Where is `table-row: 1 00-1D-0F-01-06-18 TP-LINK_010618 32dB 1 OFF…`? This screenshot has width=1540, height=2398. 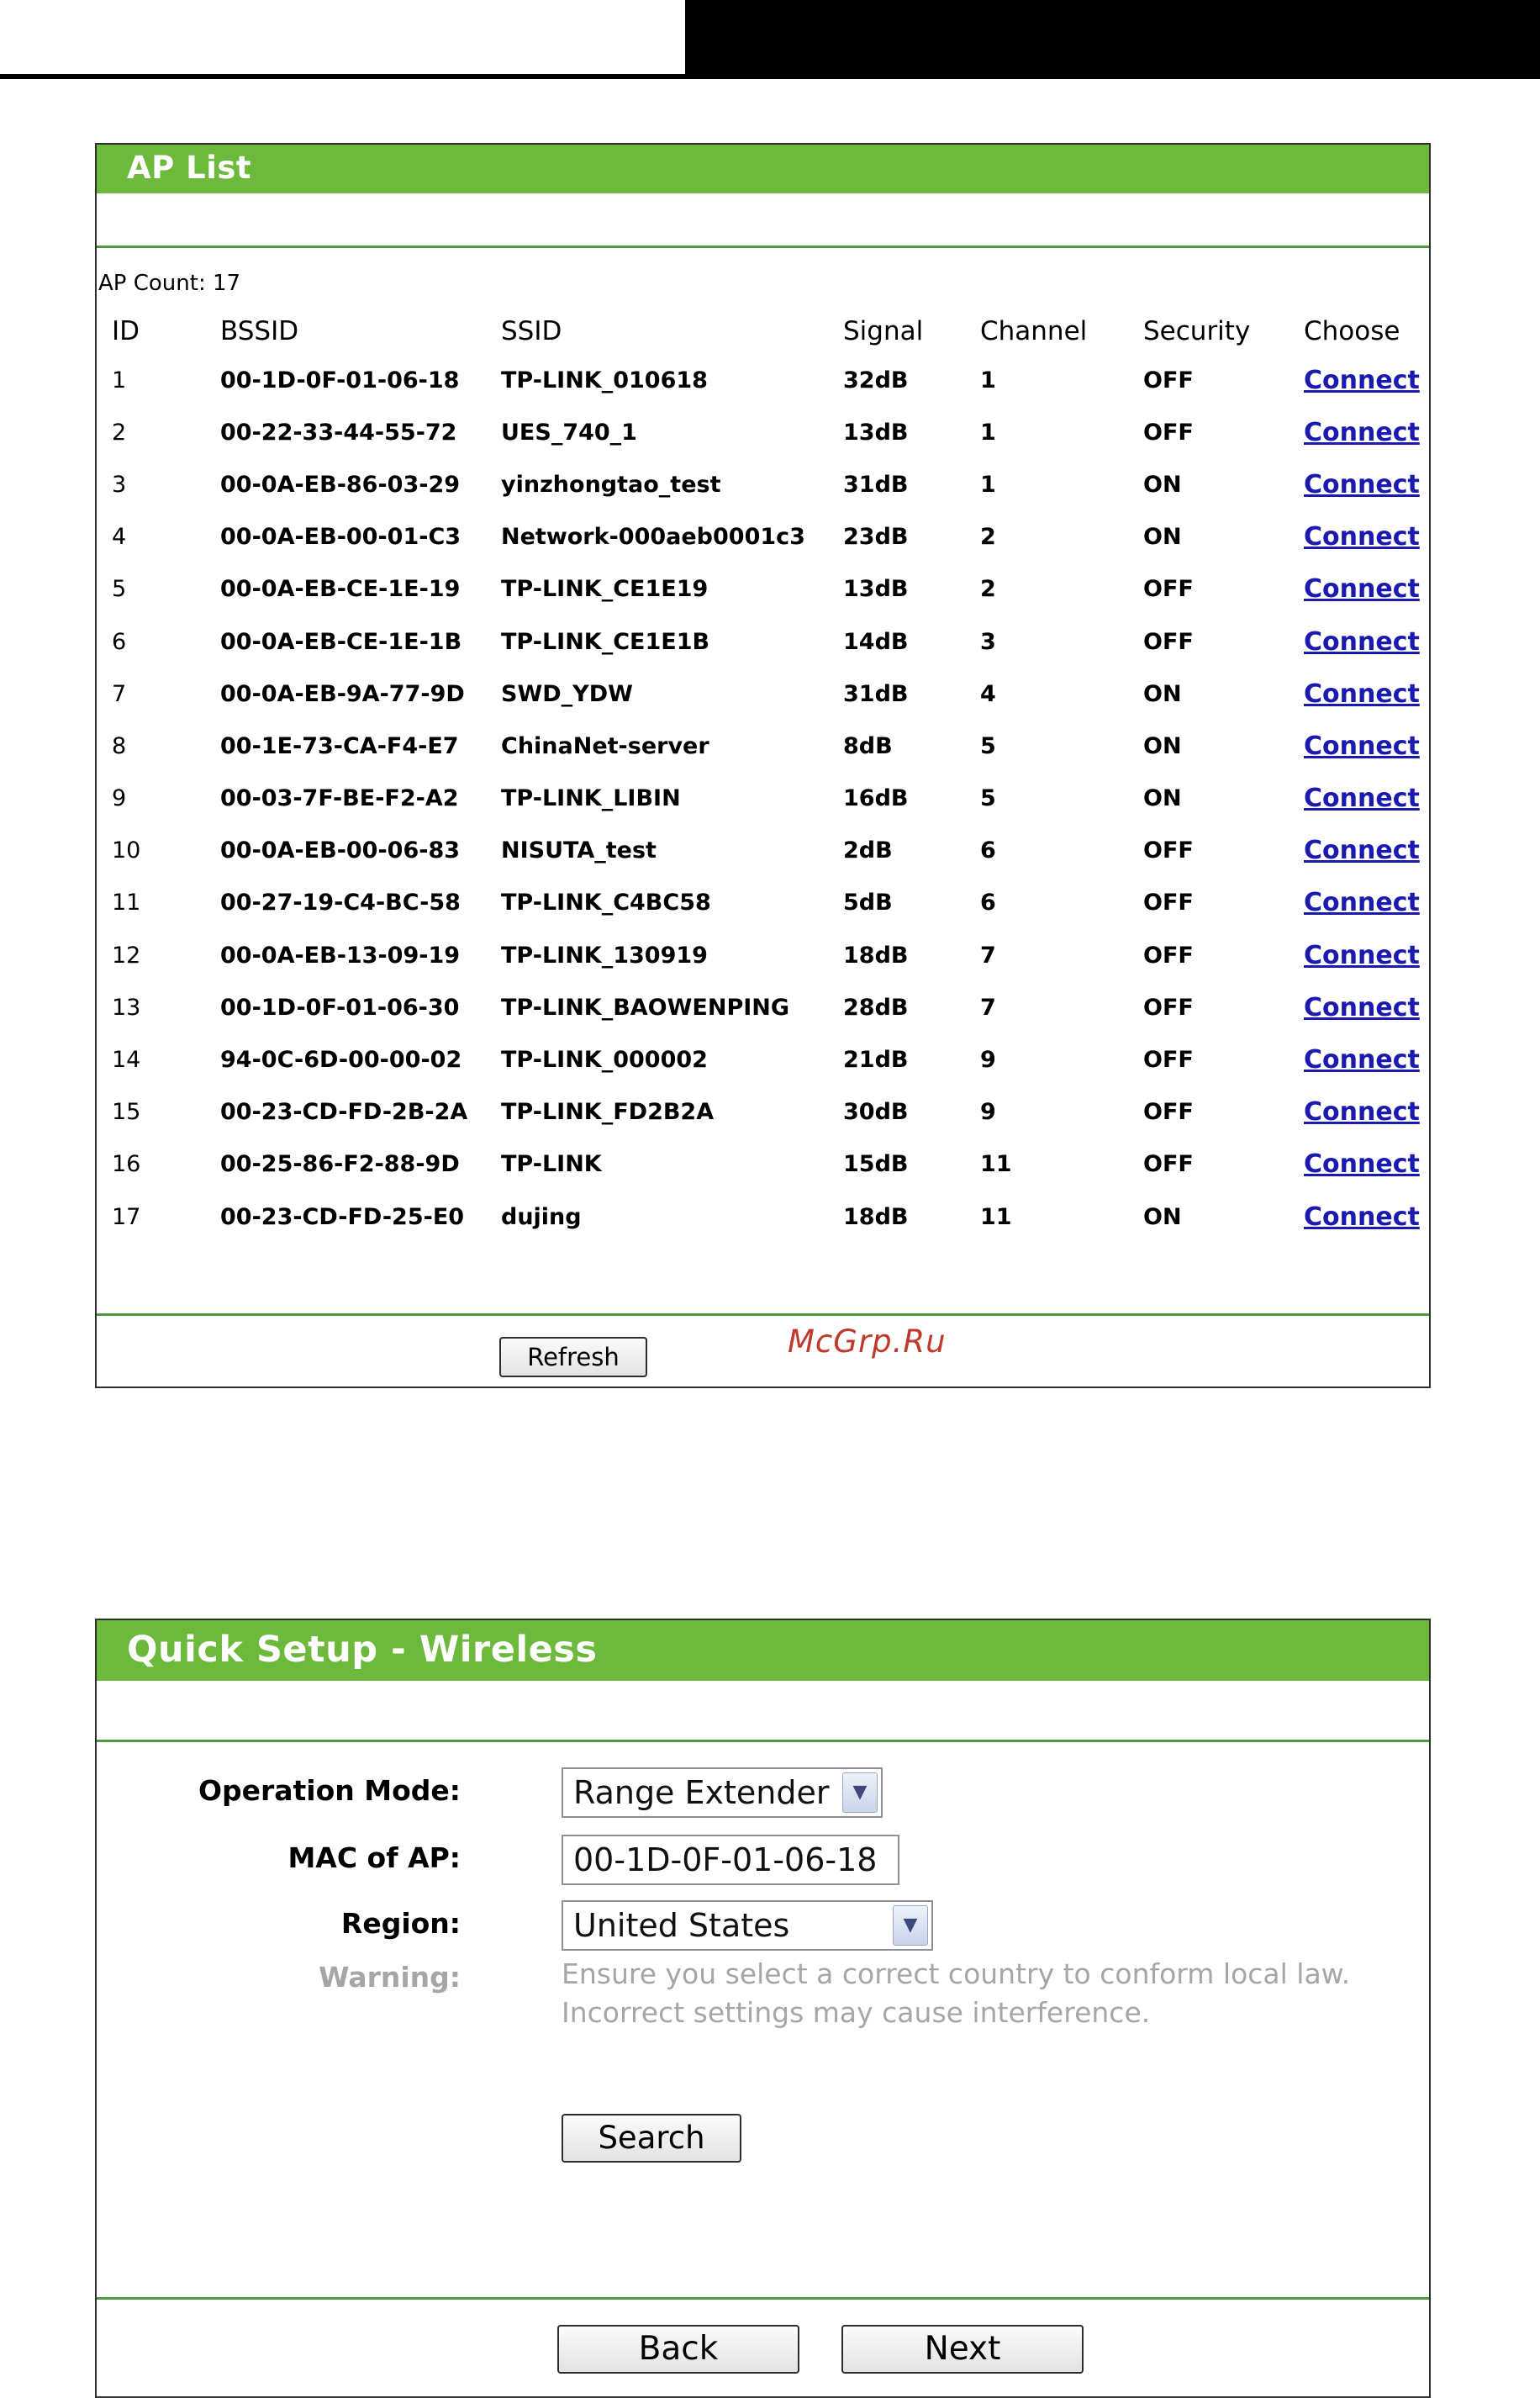
table-row: 1 00-1D-0F-01-06-18 TP-LINK_010618 32dB 1 OFF… is located at coordinates (764, 380).